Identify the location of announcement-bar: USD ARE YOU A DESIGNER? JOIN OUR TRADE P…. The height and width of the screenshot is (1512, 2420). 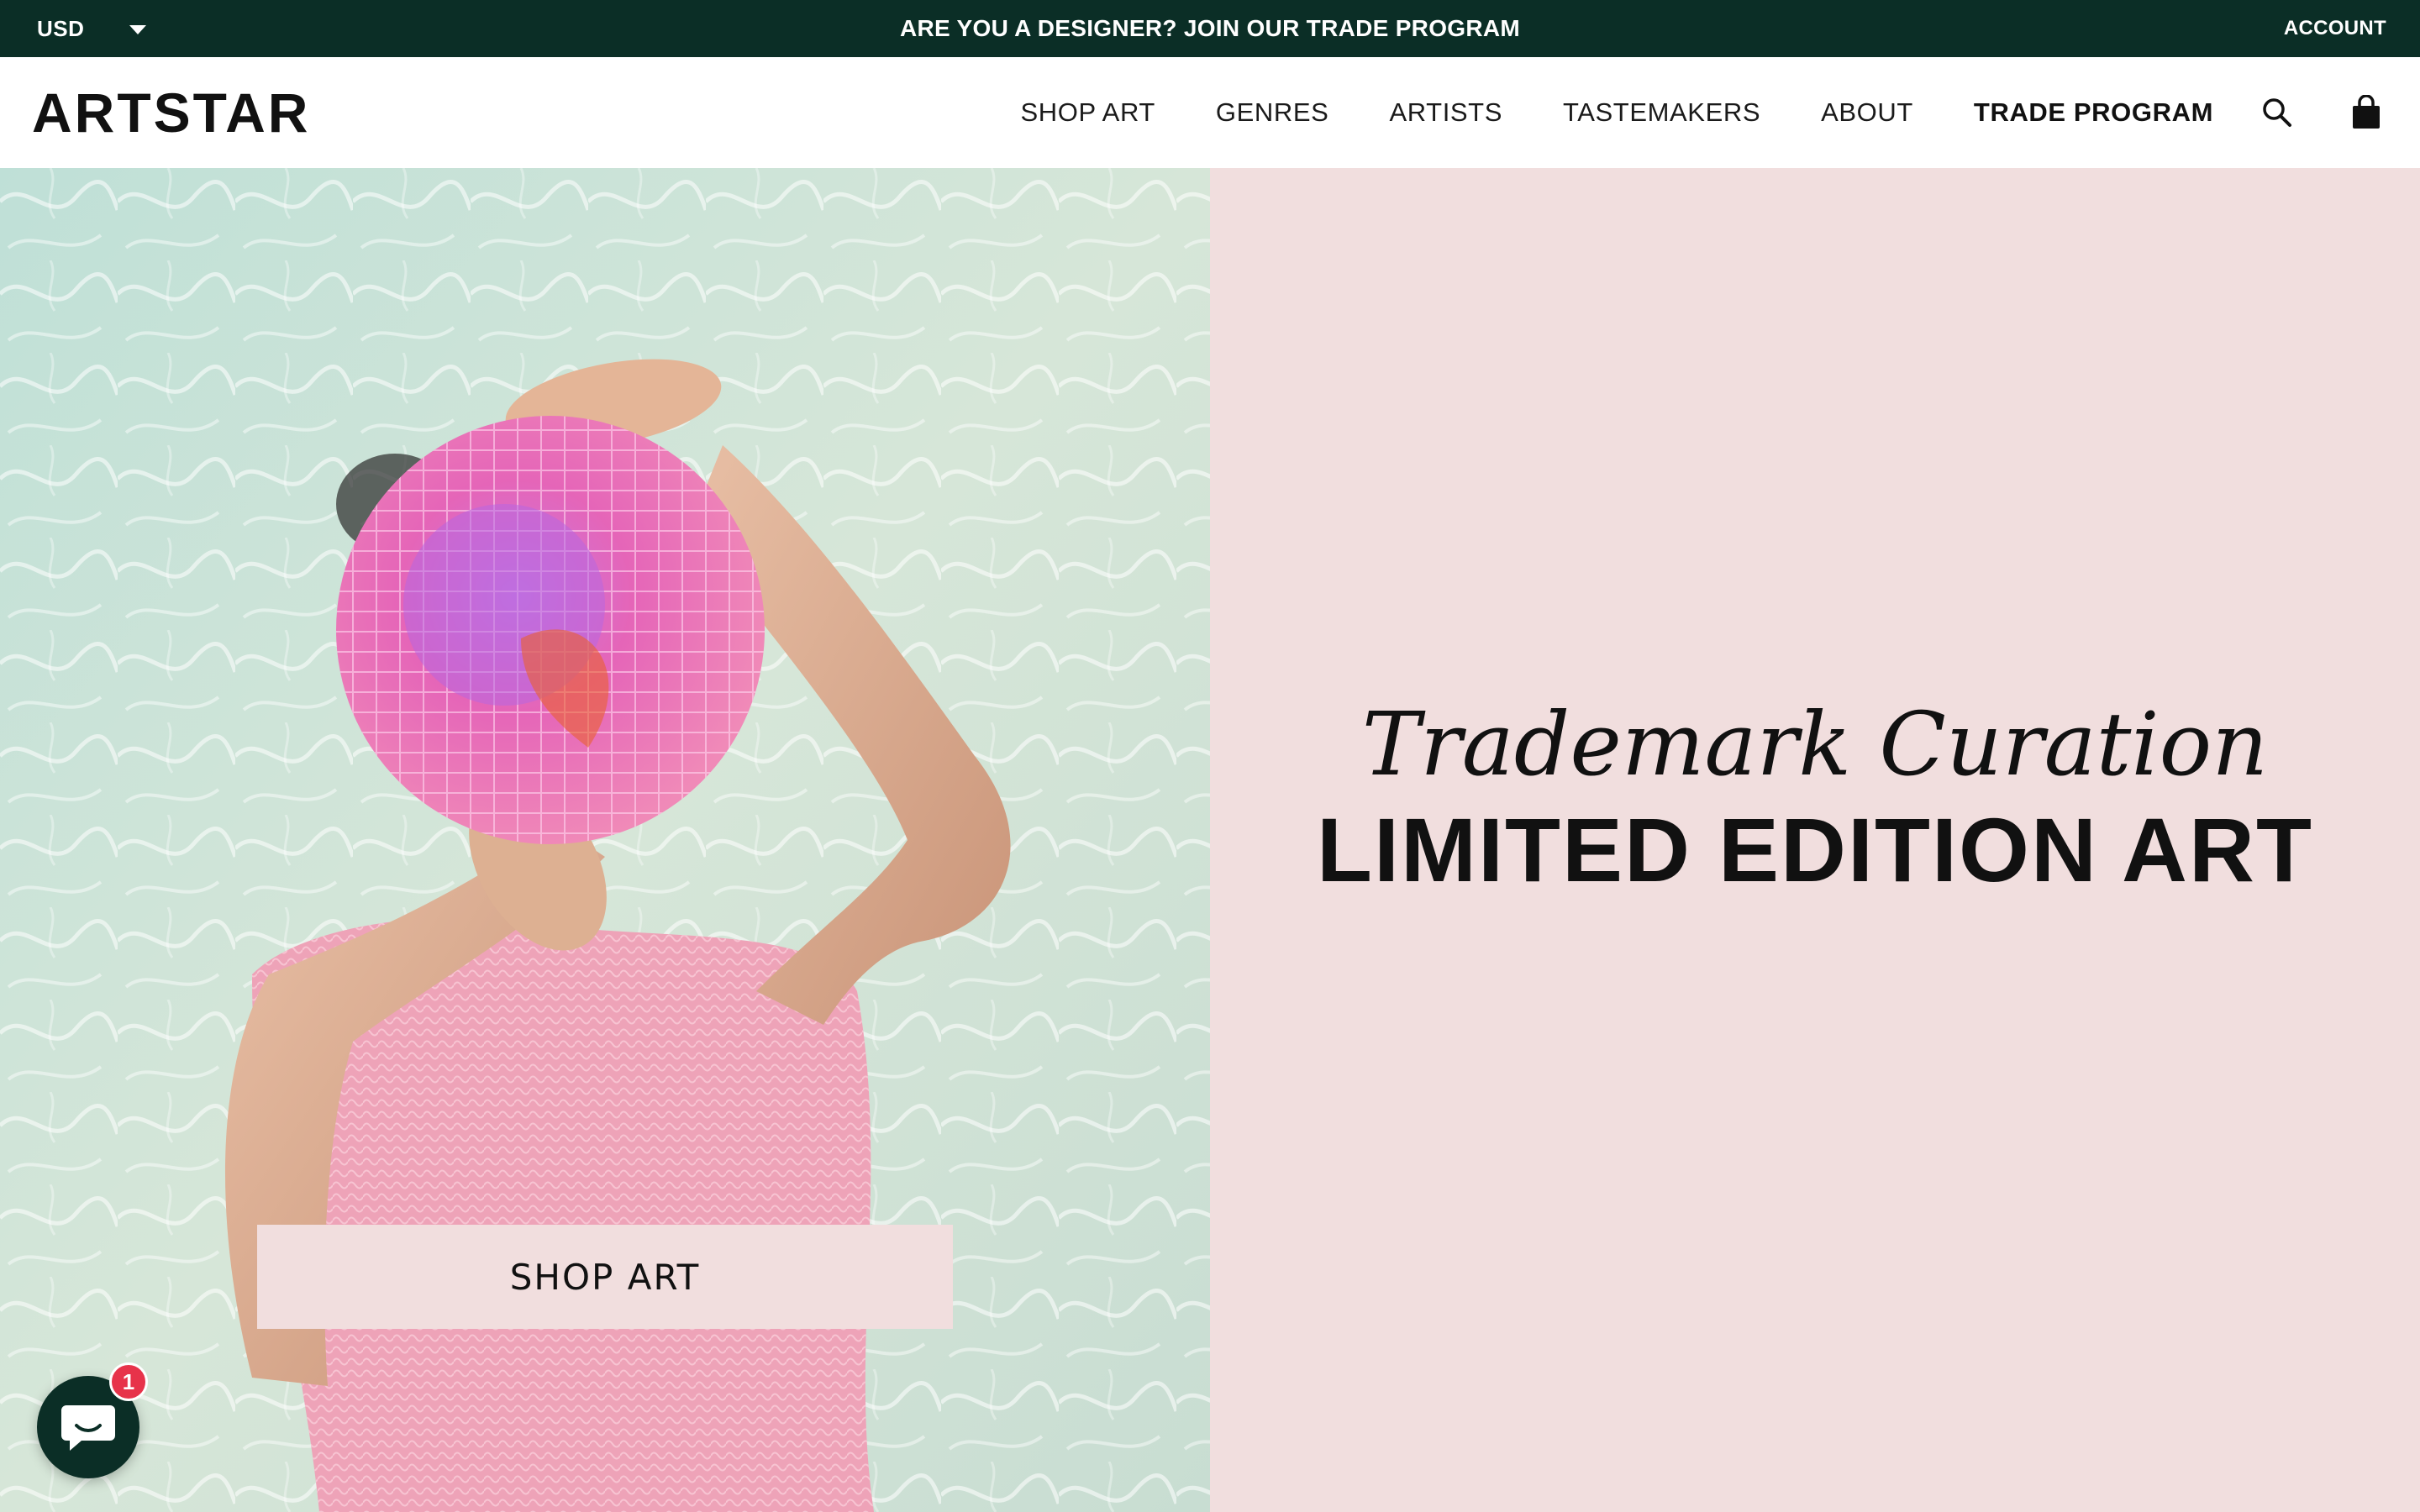
(1210, 28).